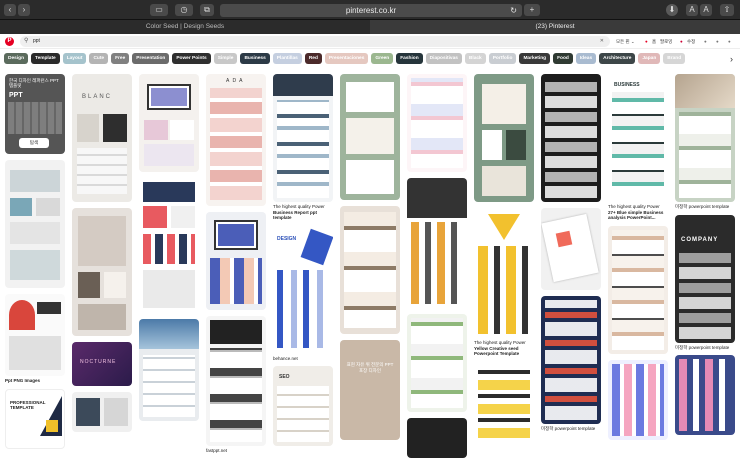  I want to click on chip-plantillas: Plantillas, so click(287, 58).